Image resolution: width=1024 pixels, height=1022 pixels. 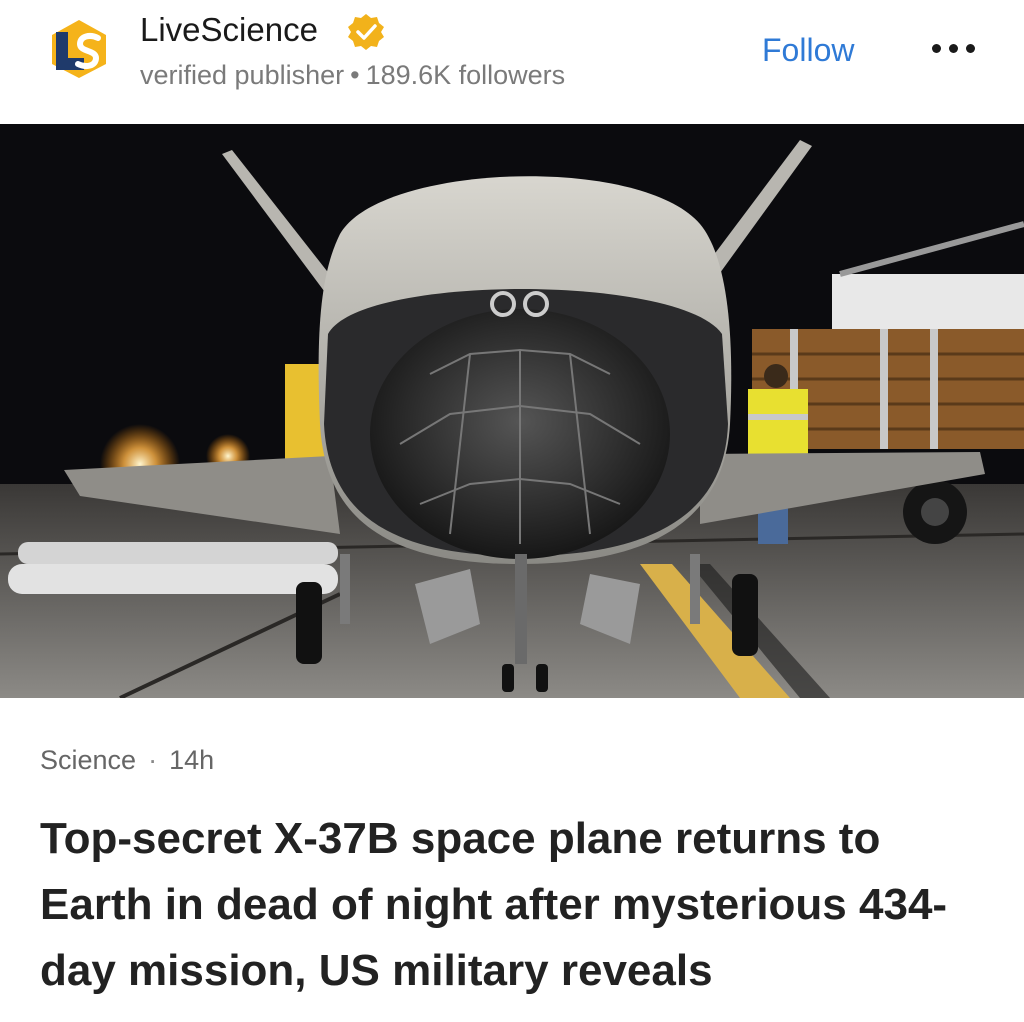 I want to click on follow-button: Follow, so click(x=808, y=50).